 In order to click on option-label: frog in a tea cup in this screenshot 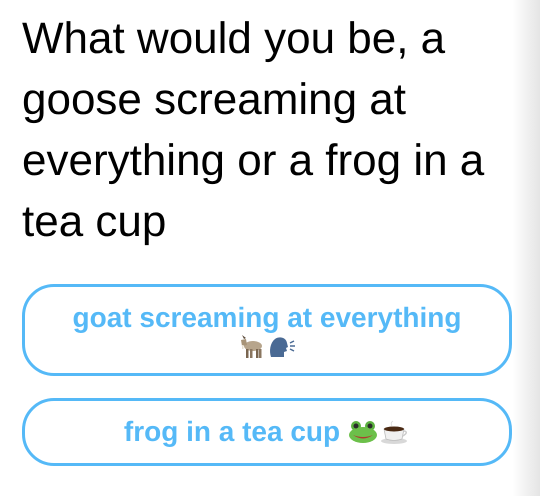, I will do `click(232, 432)`.